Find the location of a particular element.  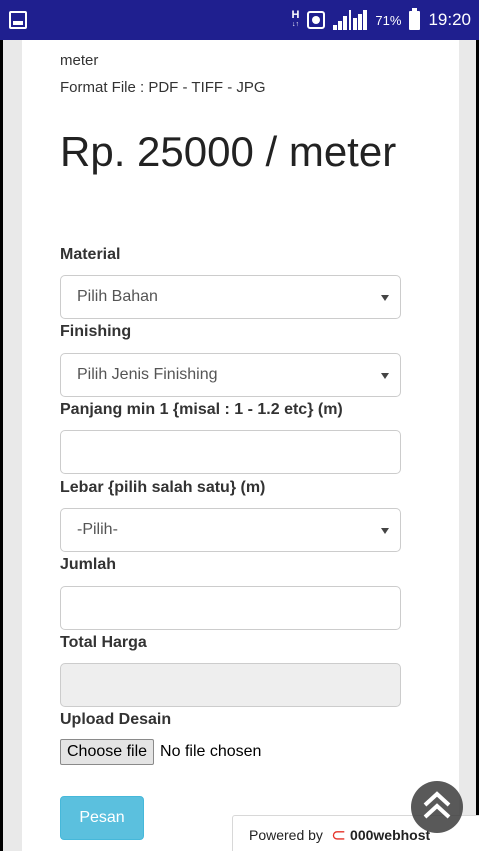

material-select-value: Pilih Bahan is located at coordinates (117, 296).